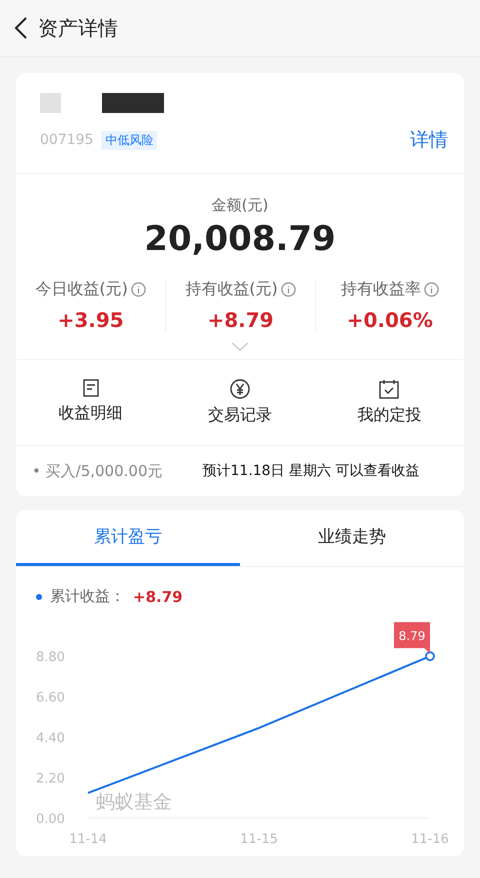 This screenshot has height=878, width=480. Describe the element at coordinates (240, 239) in the screenshot. I see `amount-value: 20,008.79` at that location.